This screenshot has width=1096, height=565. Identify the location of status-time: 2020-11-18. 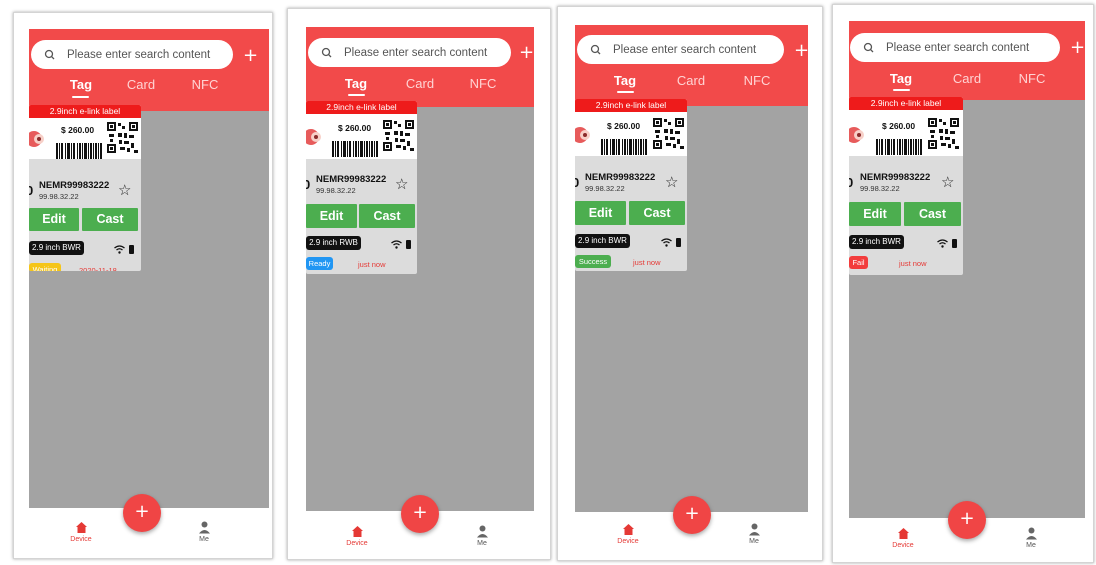
(98, 268).